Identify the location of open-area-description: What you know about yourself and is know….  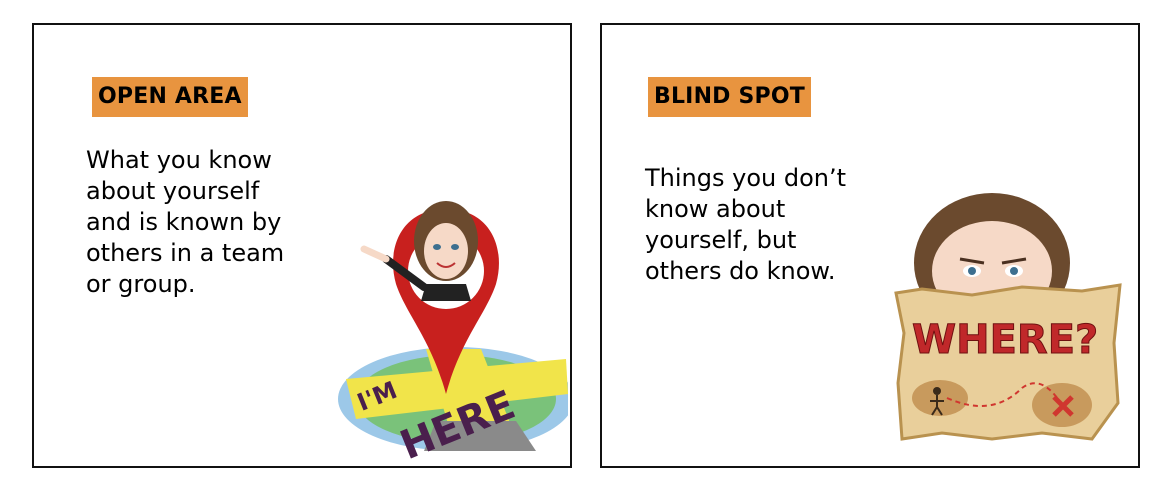
(185, 222).